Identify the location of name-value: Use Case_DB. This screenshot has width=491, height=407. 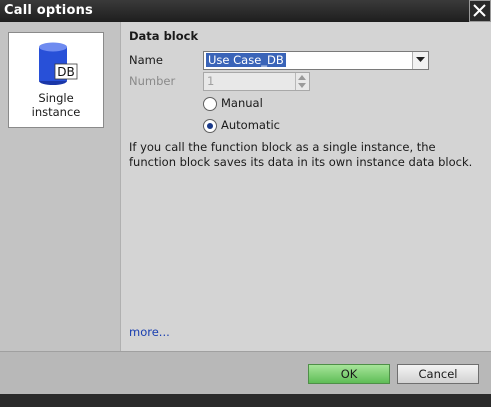
(246, 60).